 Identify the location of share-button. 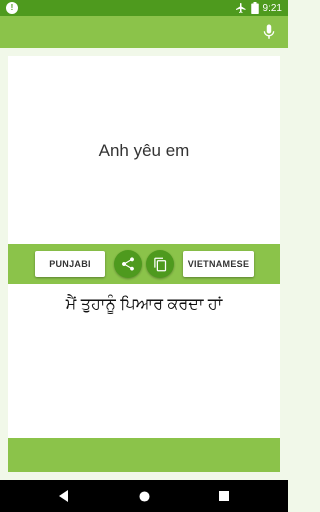
(128, 264).